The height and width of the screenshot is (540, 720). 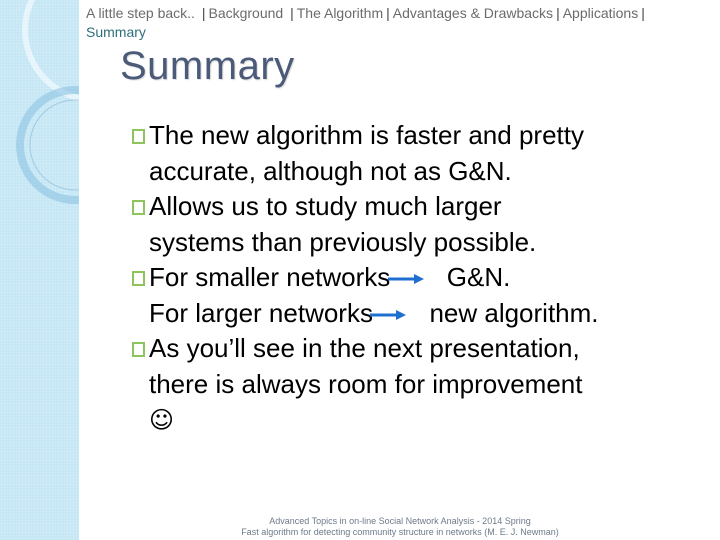 I want to click on decorative-sidebar, so click(x=39, y=270).